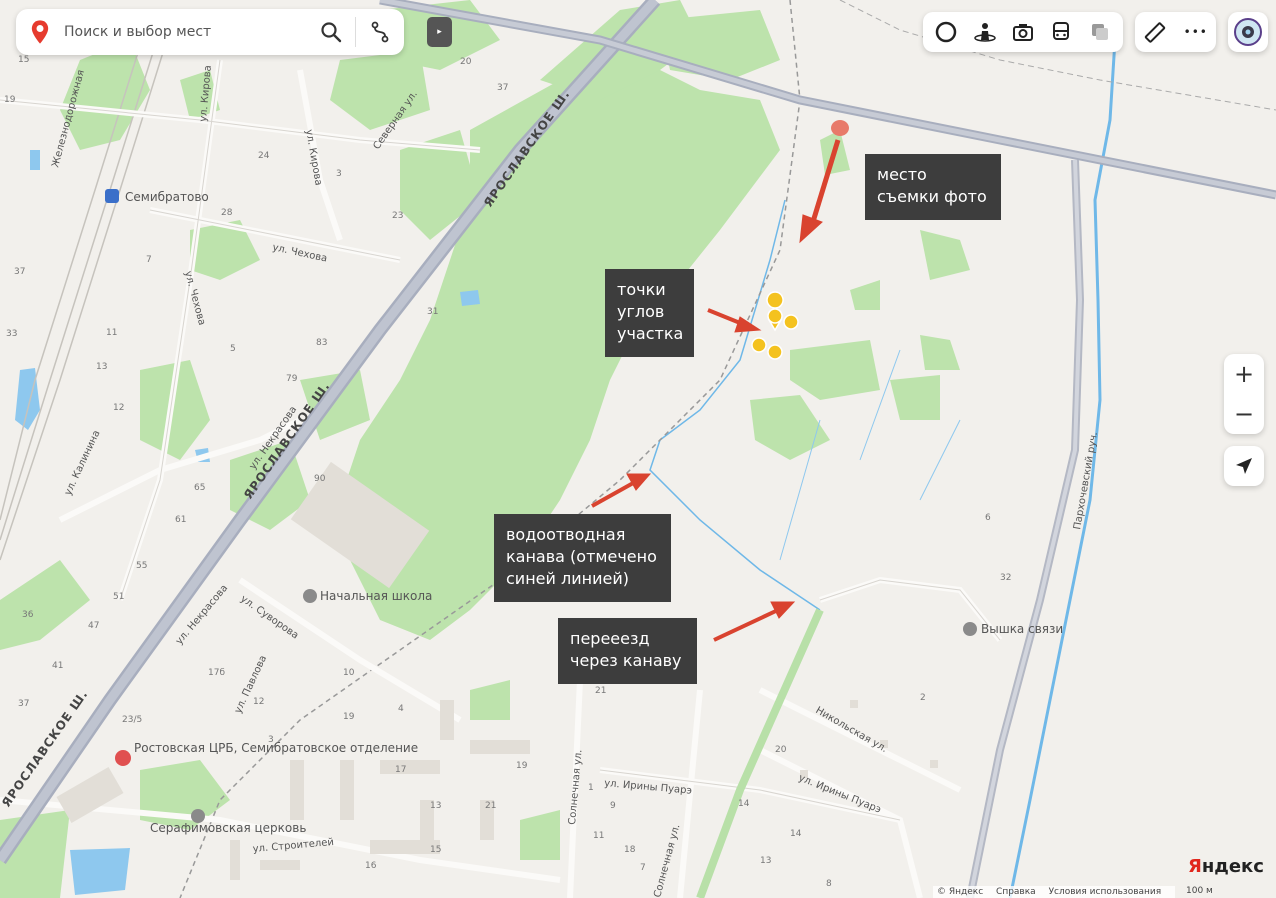 This screenshot has height=898, width=1276. I want to click on search-box: Поиск и выбор мест, so click(210, 32).